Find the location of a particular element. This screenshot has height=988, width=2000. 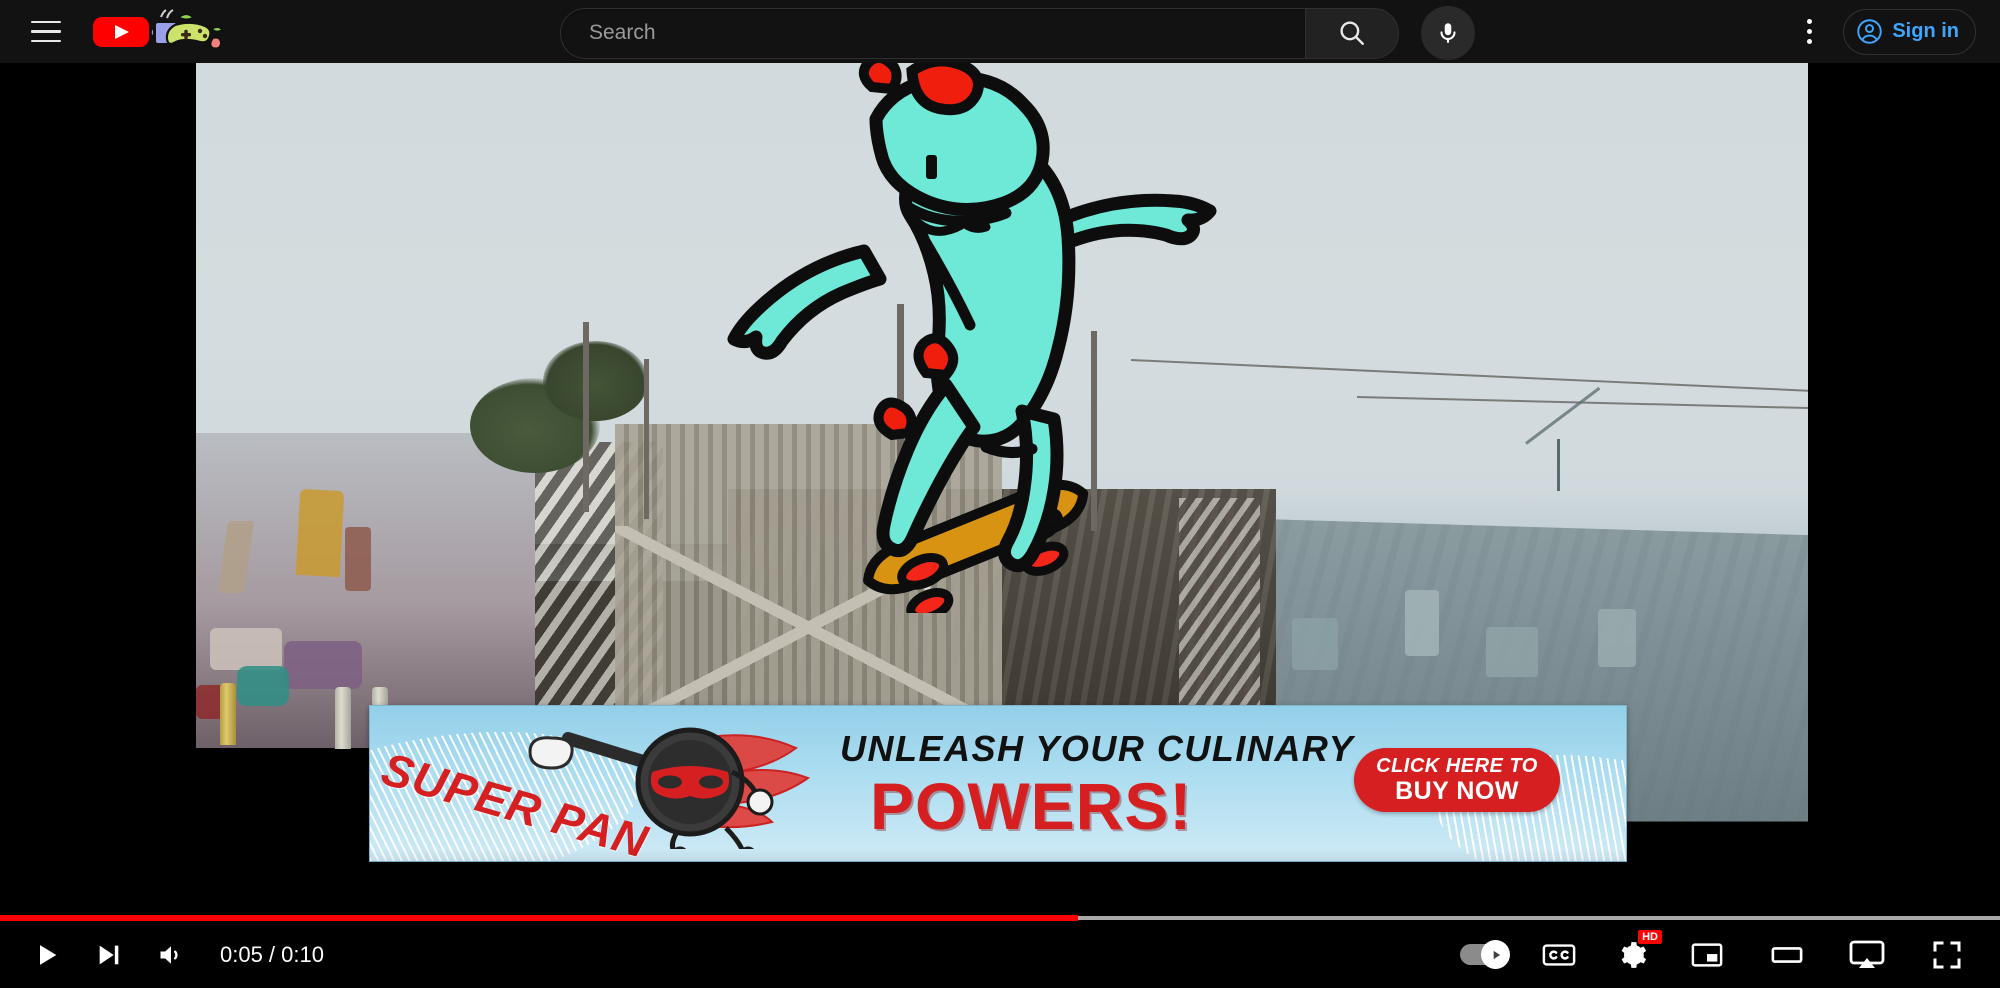

crane-mast is located at coordinates (1558, 464).